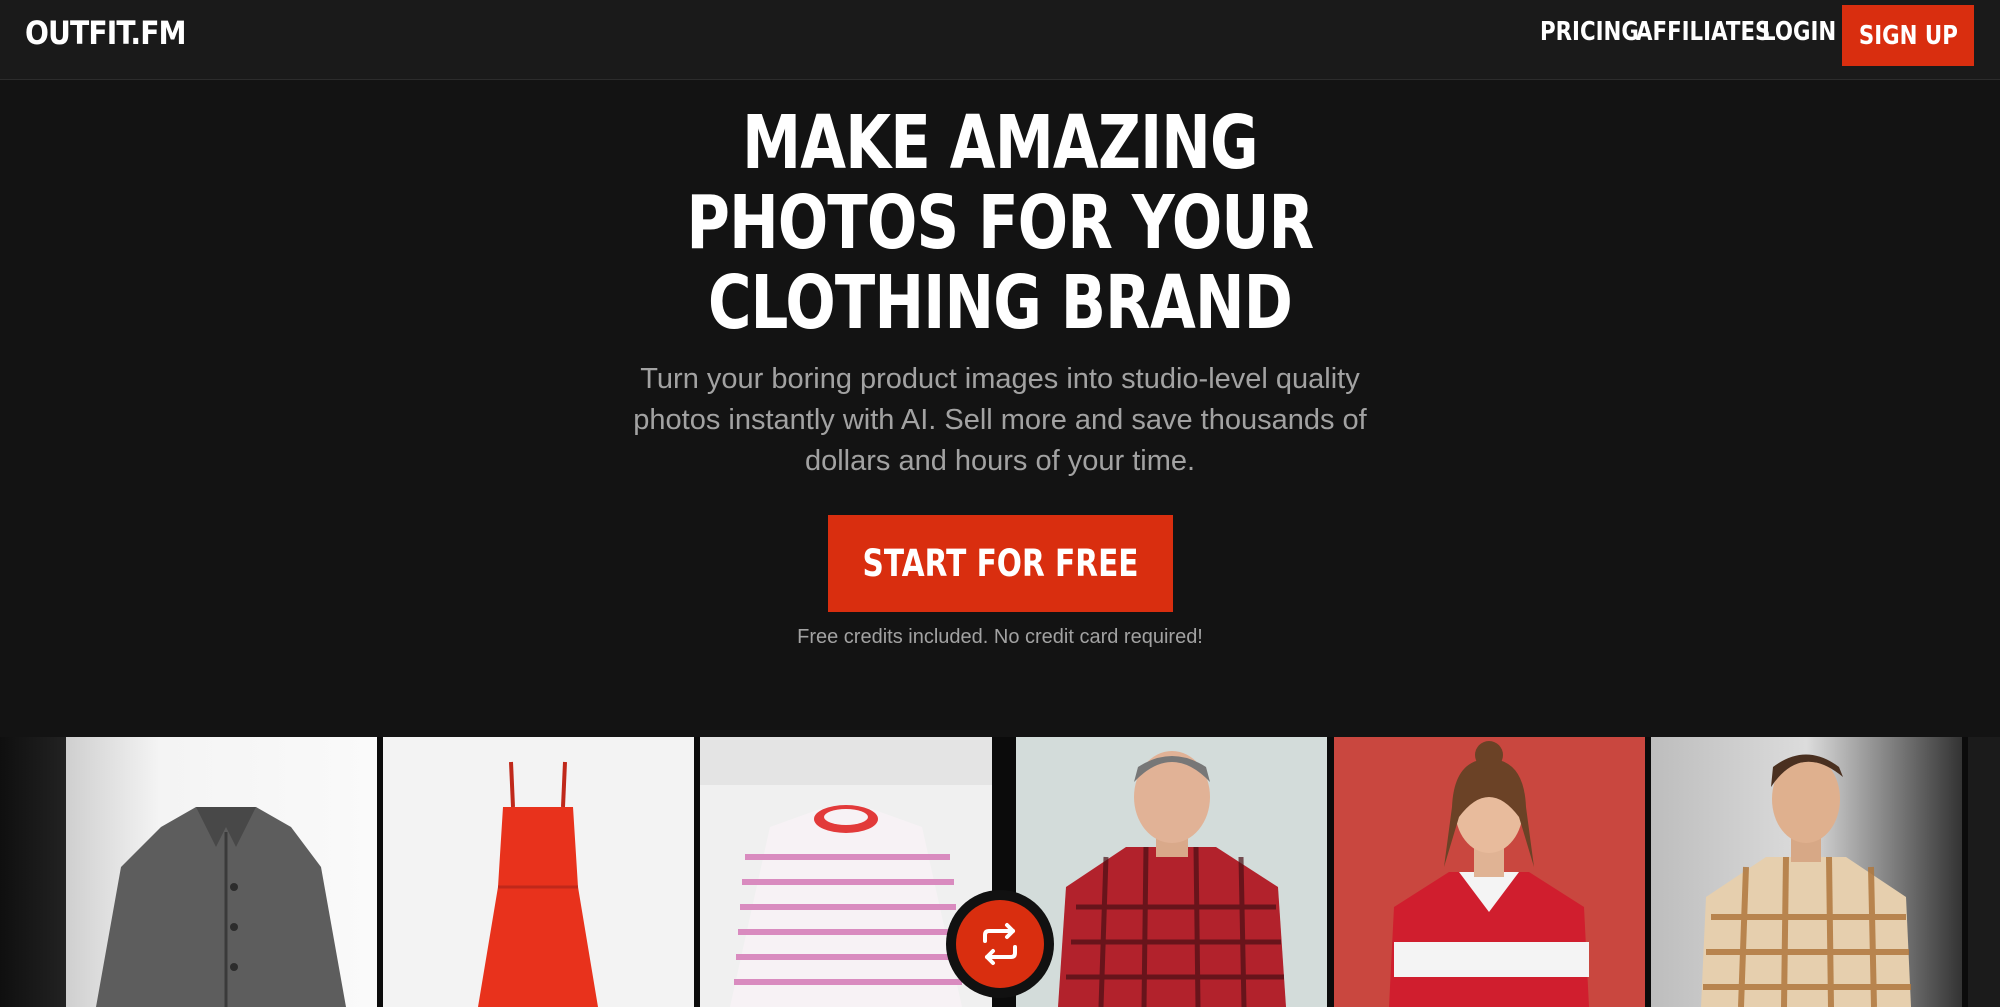  I want to click on before-photo-dress, so click(538, 872).